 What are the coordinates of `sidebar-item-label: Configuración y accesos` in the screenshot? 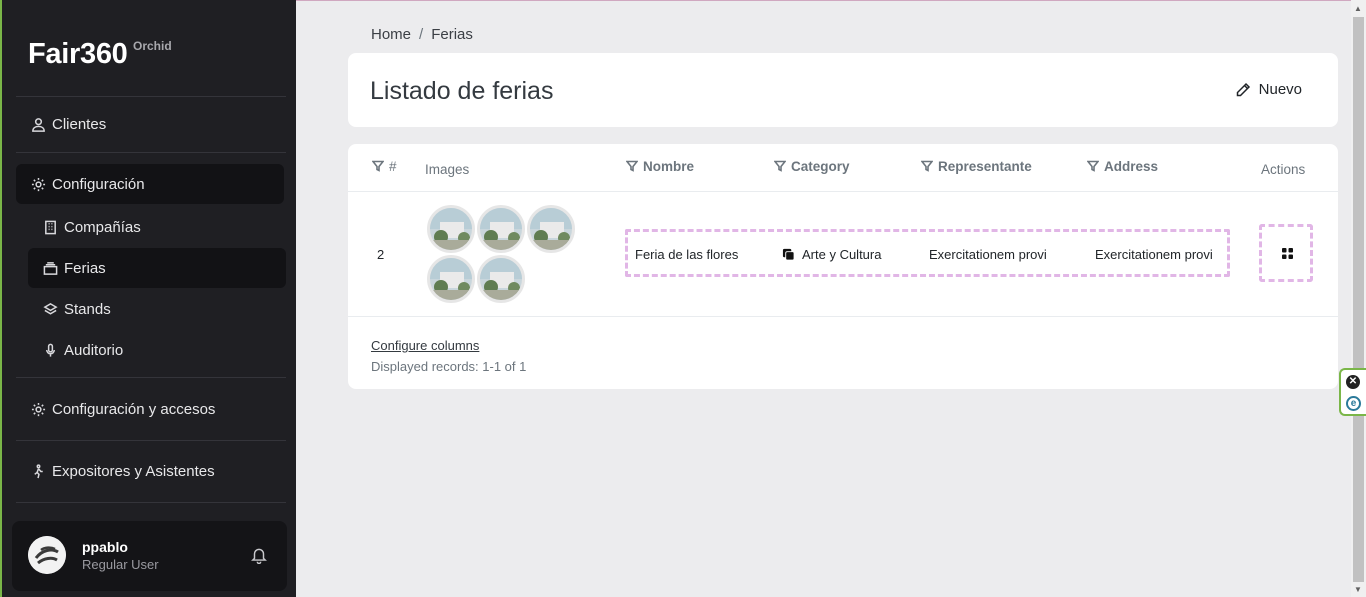 It's located at (134, 409).